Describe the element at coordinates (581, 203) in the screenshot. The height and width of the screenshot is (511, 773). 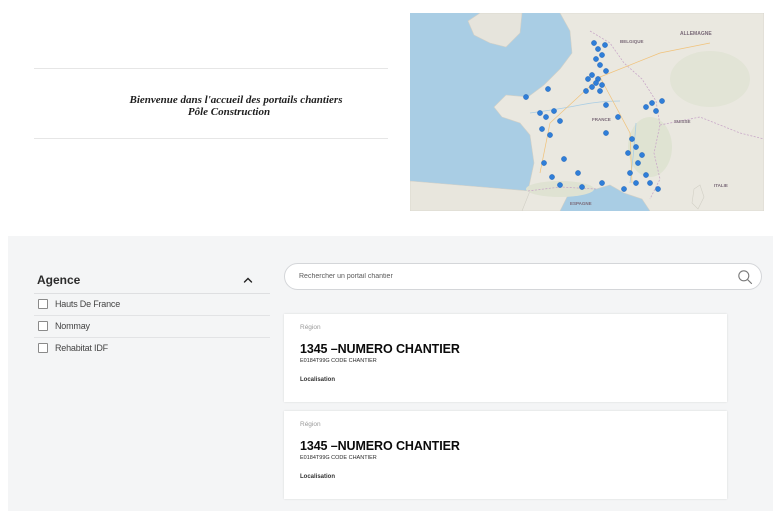
I see `map-label-espagne: ESPAGNE` at that location.